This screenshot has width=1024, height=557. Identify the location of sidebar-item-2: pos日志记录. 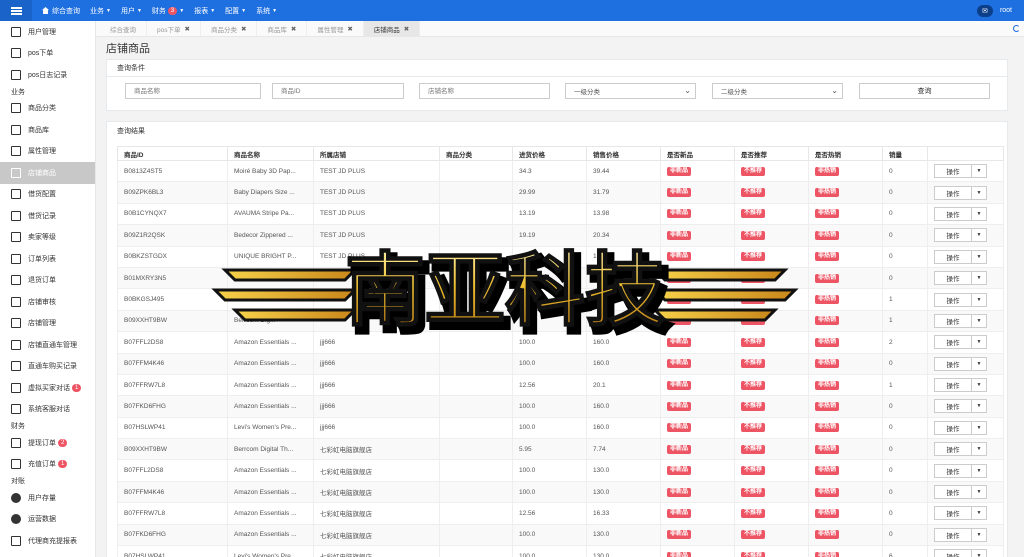
(47, 75).